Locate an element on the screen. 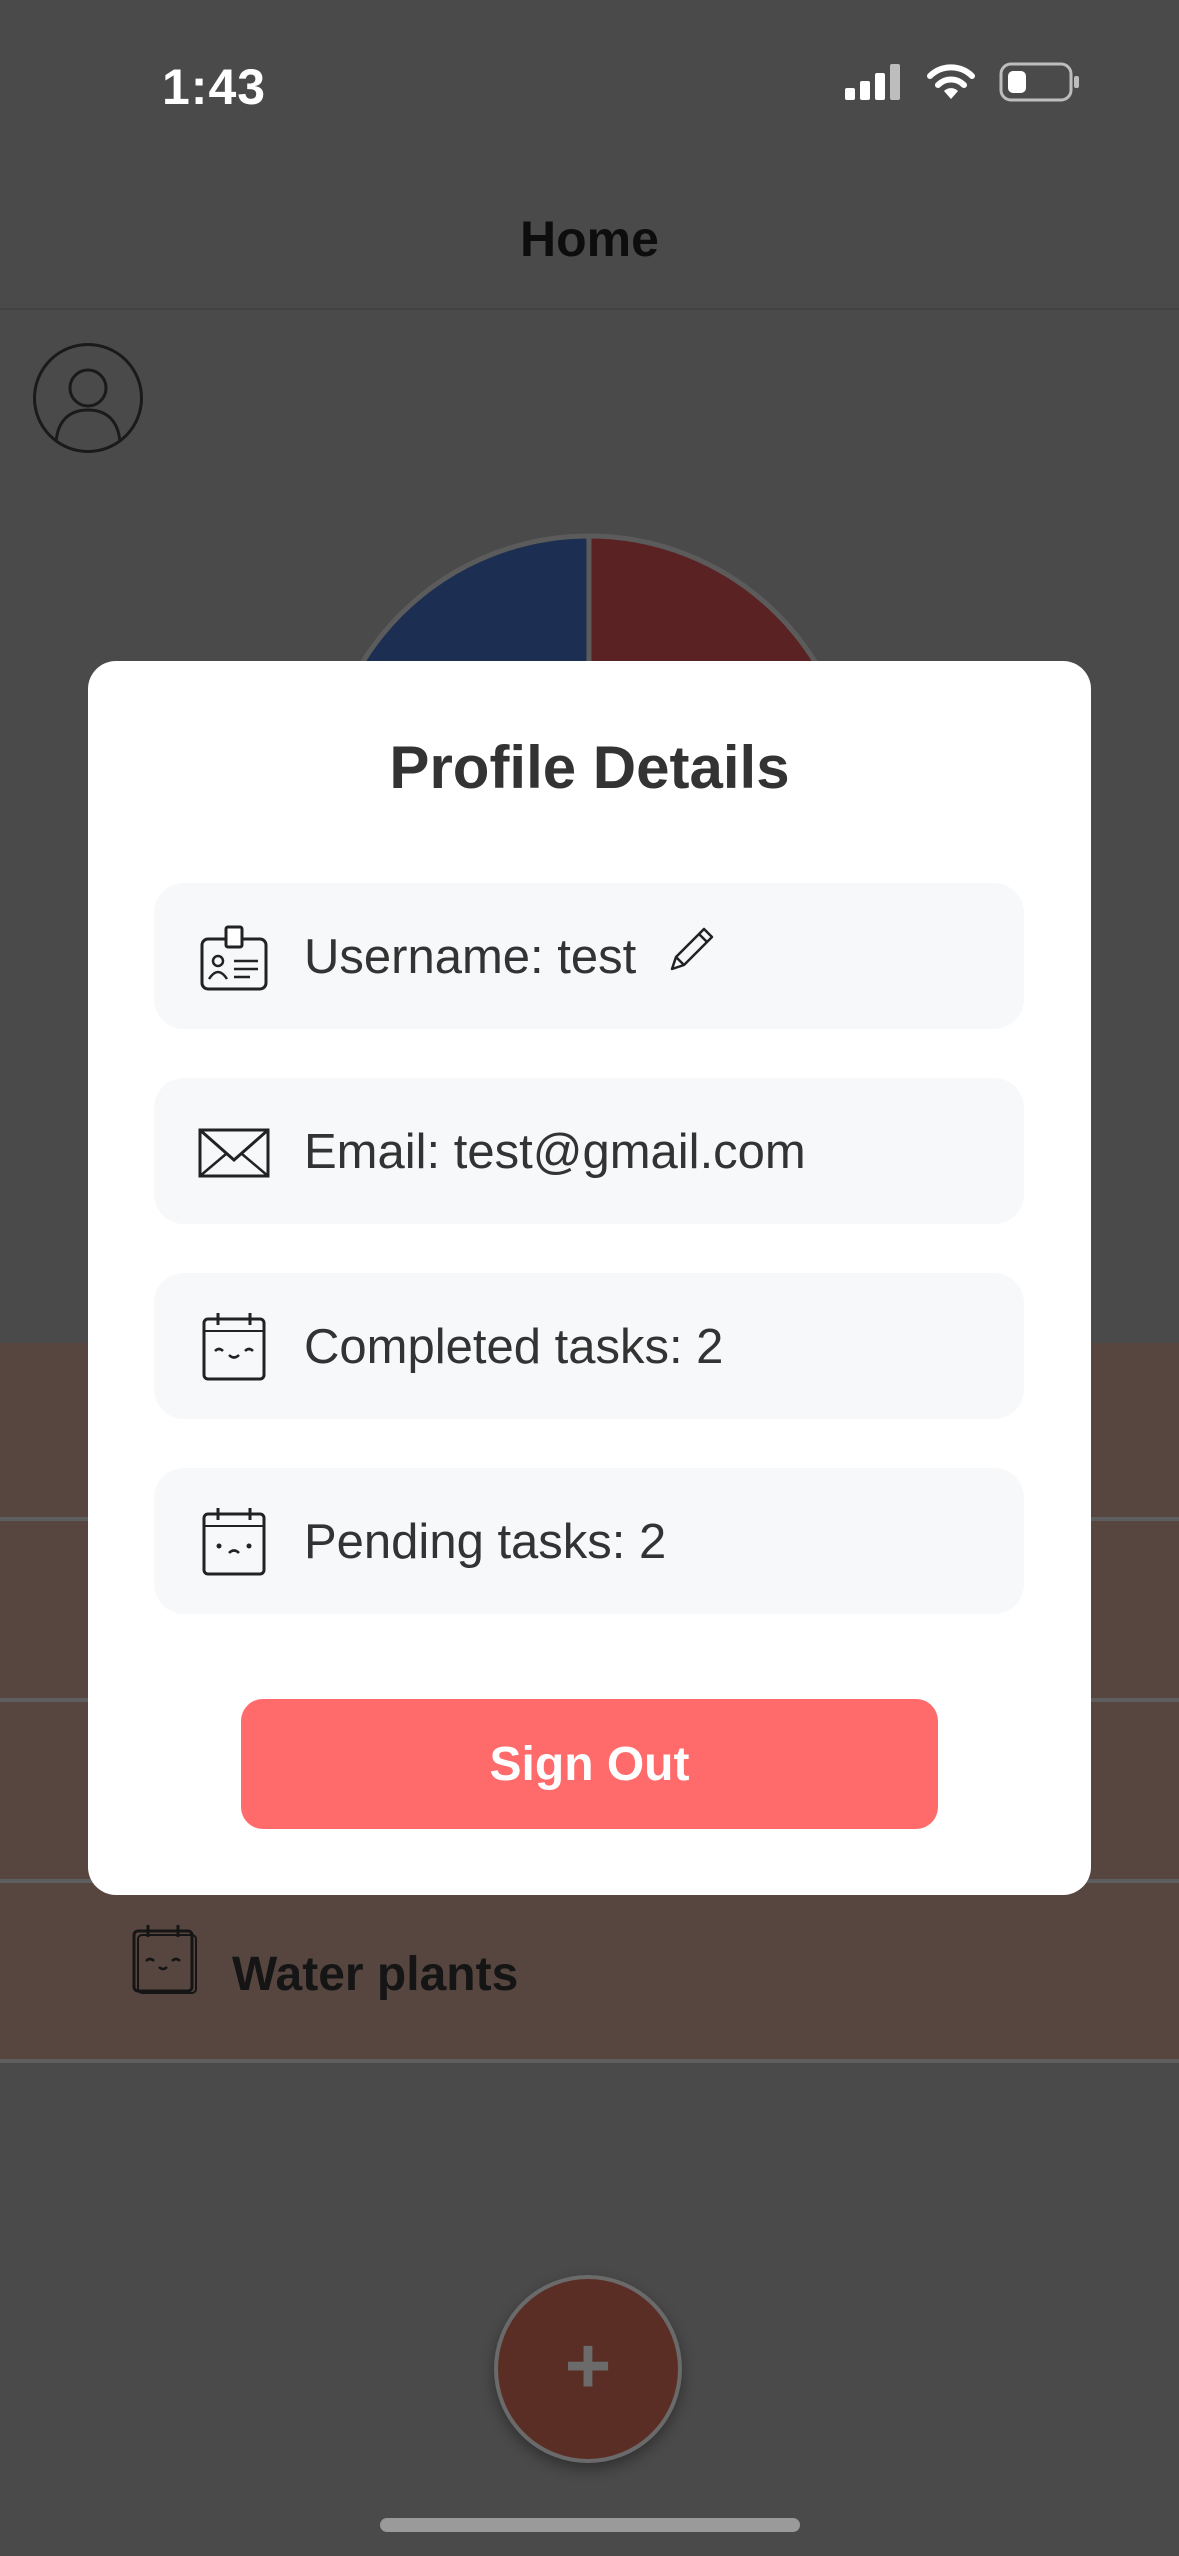 The image size is (1179, 2556). username-row: Username: test is located at coordinates (589, 956).